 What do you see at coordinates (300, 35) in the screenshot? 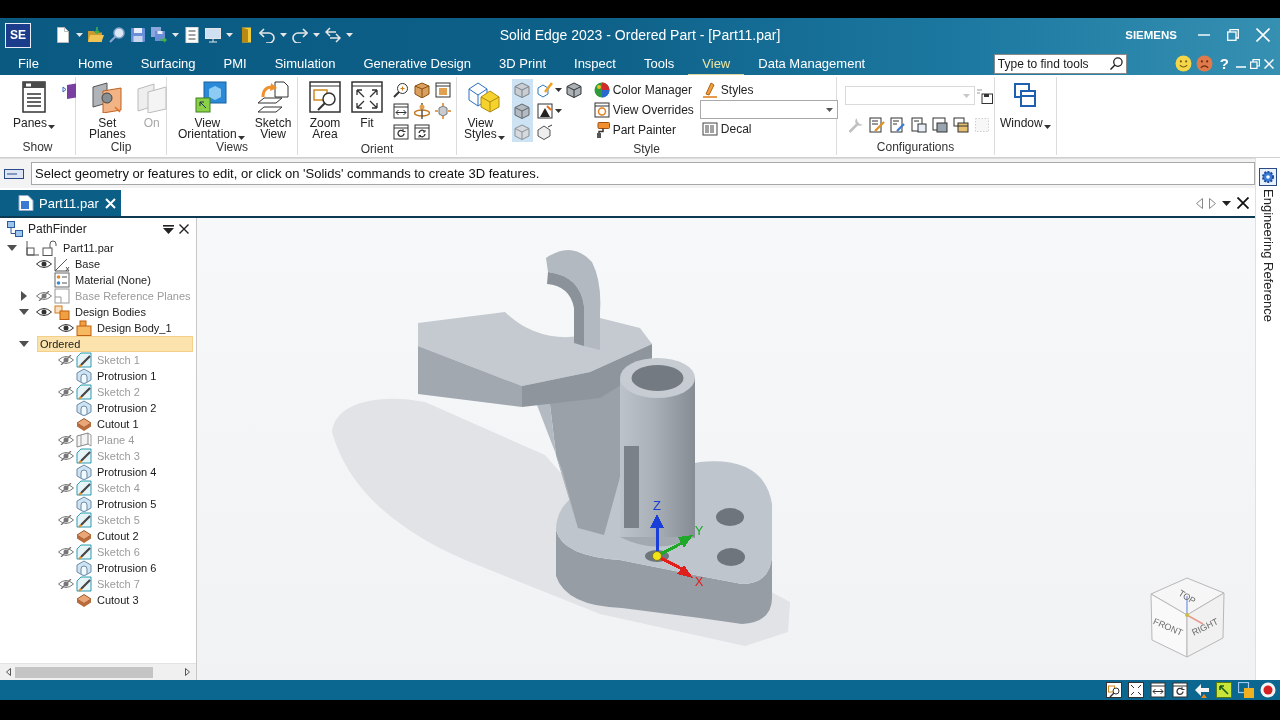
I see `redo-icon` at bounding box center [300, 35].